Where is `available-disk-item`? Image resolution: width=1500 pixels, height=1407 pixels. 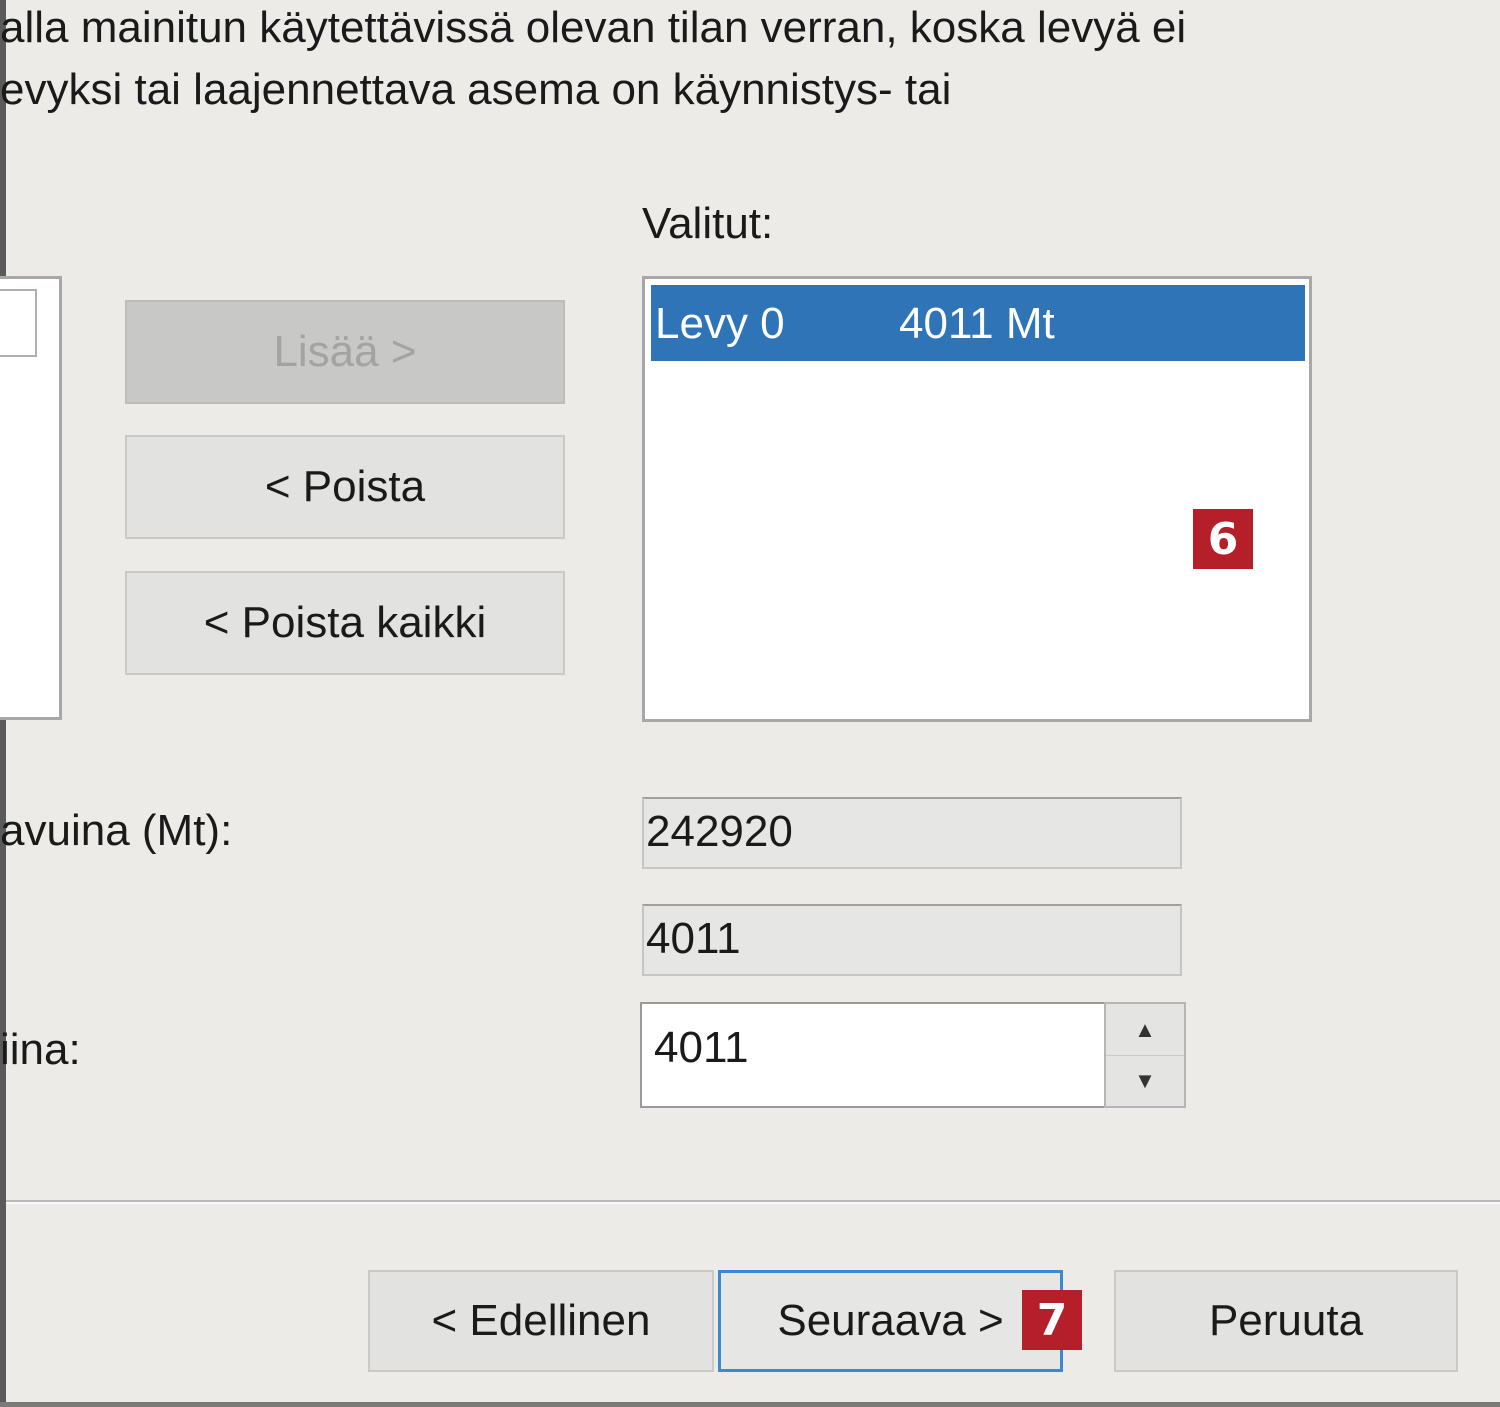
available-disk-item is located at coordinates (18, 323).